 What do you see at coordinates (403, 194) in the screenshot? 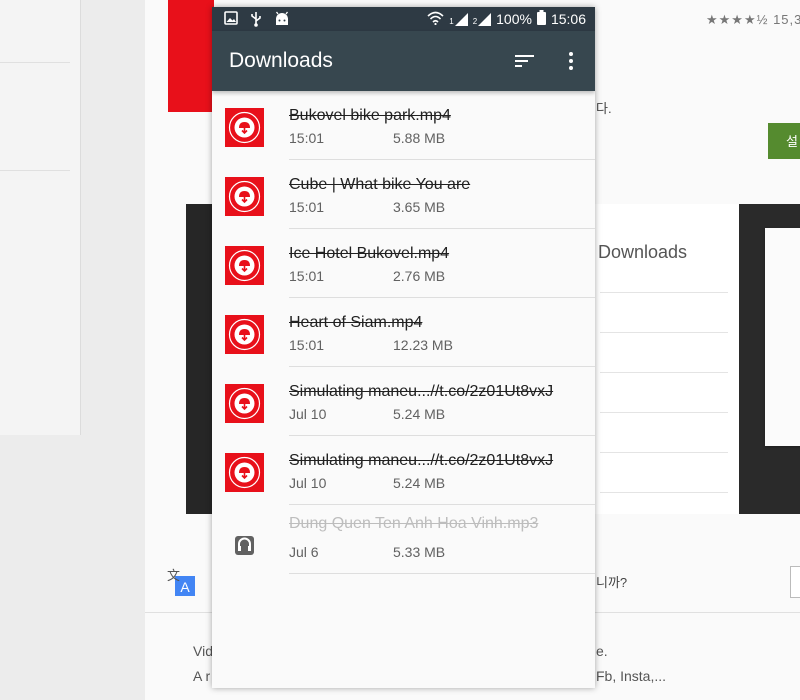
I see `list-item: Cube | What bike You are 15:01 3.65 MB` at bounding box center [403, 194].